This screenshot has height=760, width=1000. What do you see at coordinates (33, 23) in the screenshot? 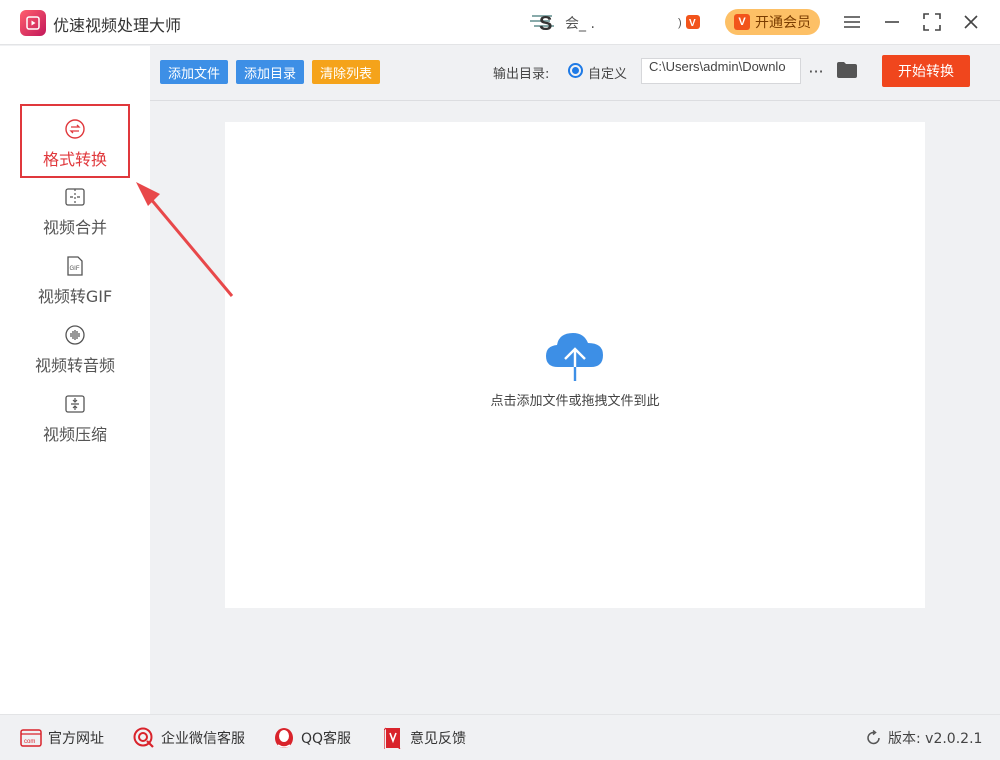
I see `app-logo-icon` at bounding box center [33, 23].